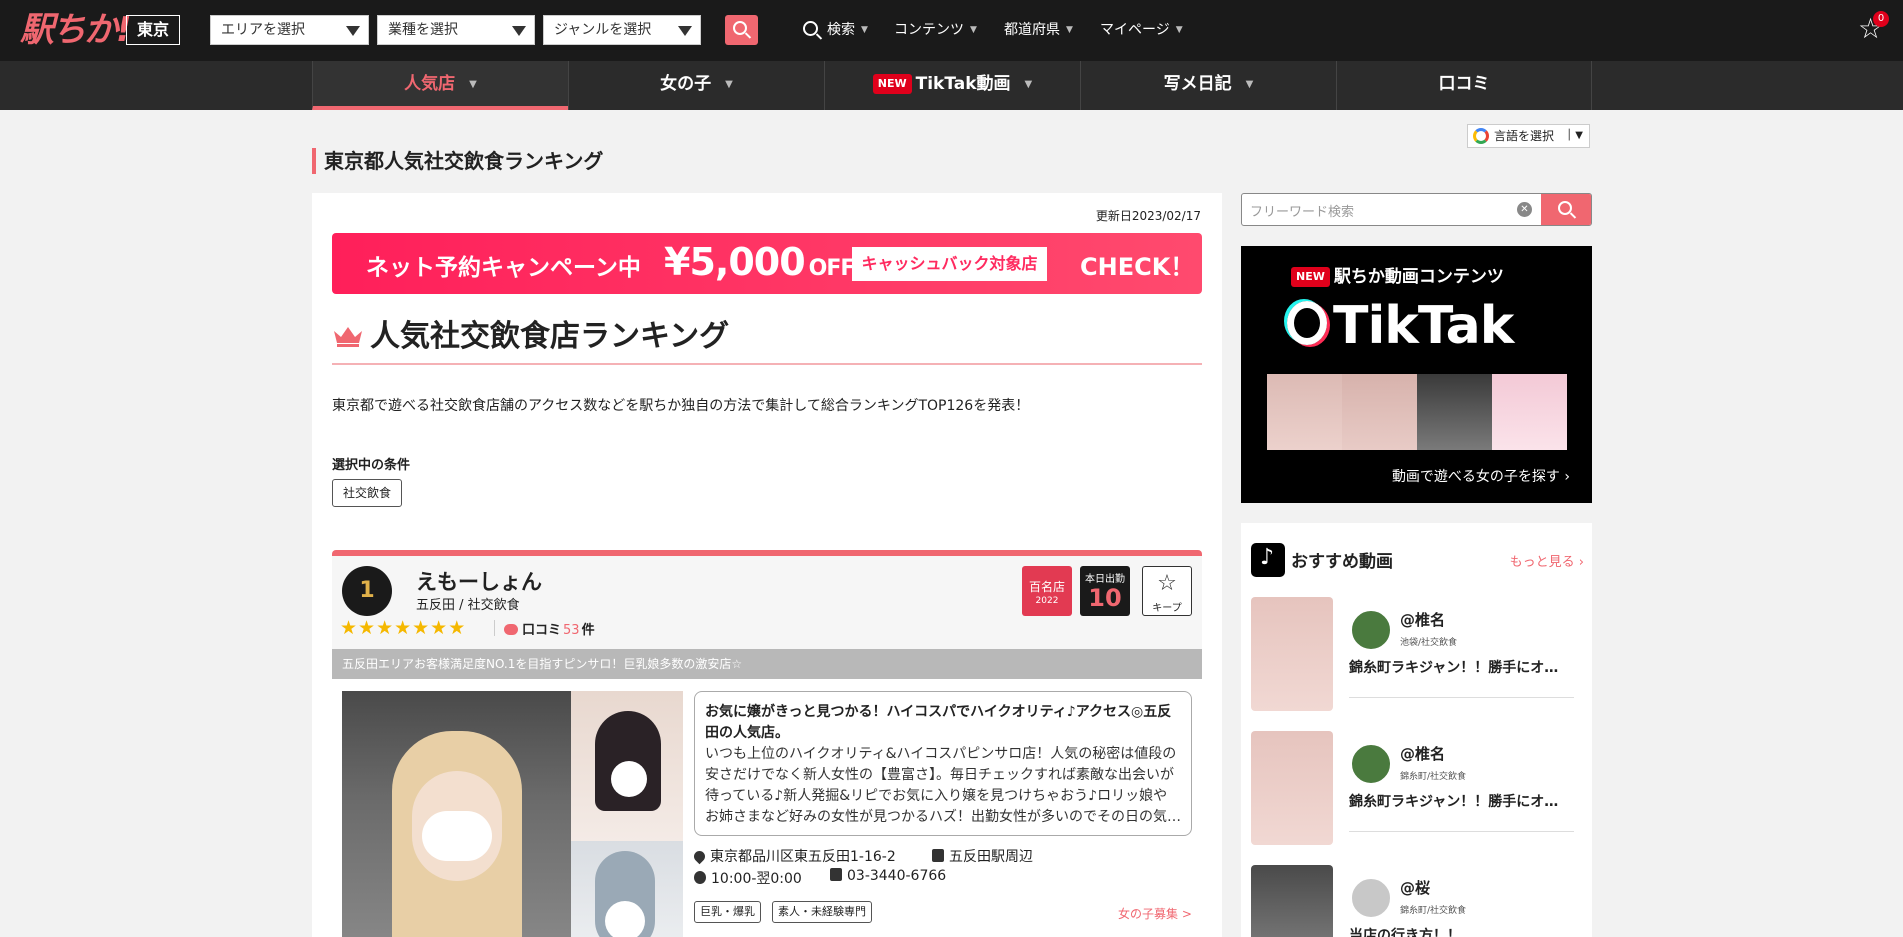  I want to click on main-tabs: 人気店 ▼ 女の子 ▼ NEW TikTak動画 ▼ 写メ日記 ▼ 口コミ, so click(951, 85).